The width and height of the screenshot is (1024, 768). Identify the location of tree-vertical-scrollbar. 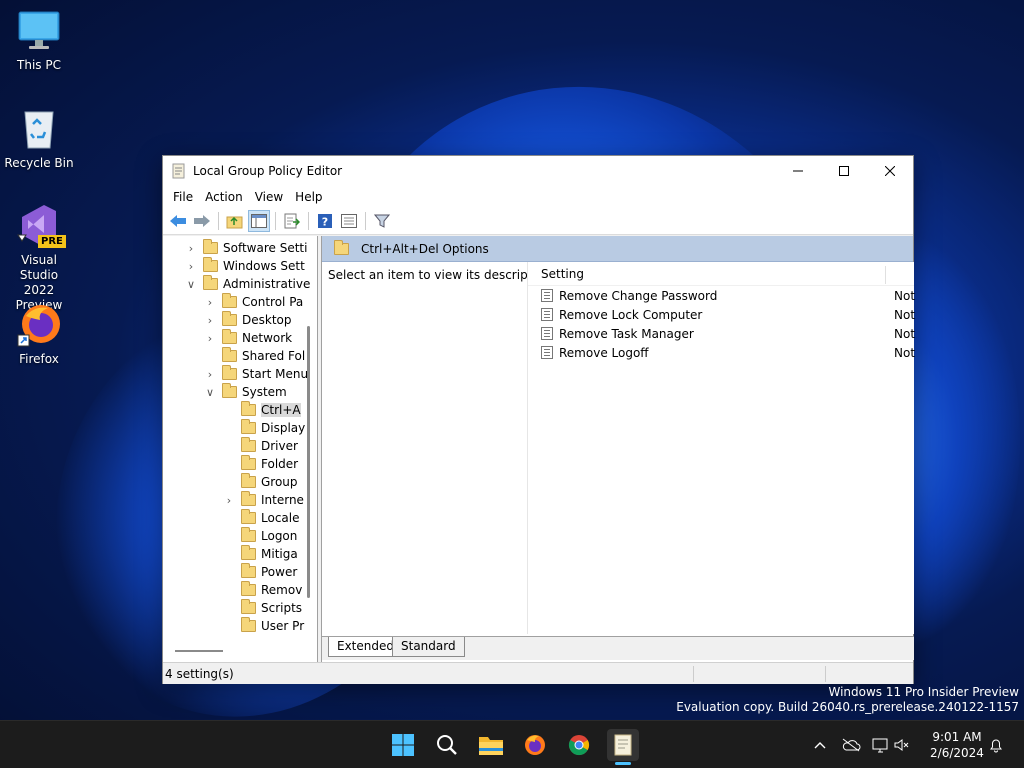
(308, 462).